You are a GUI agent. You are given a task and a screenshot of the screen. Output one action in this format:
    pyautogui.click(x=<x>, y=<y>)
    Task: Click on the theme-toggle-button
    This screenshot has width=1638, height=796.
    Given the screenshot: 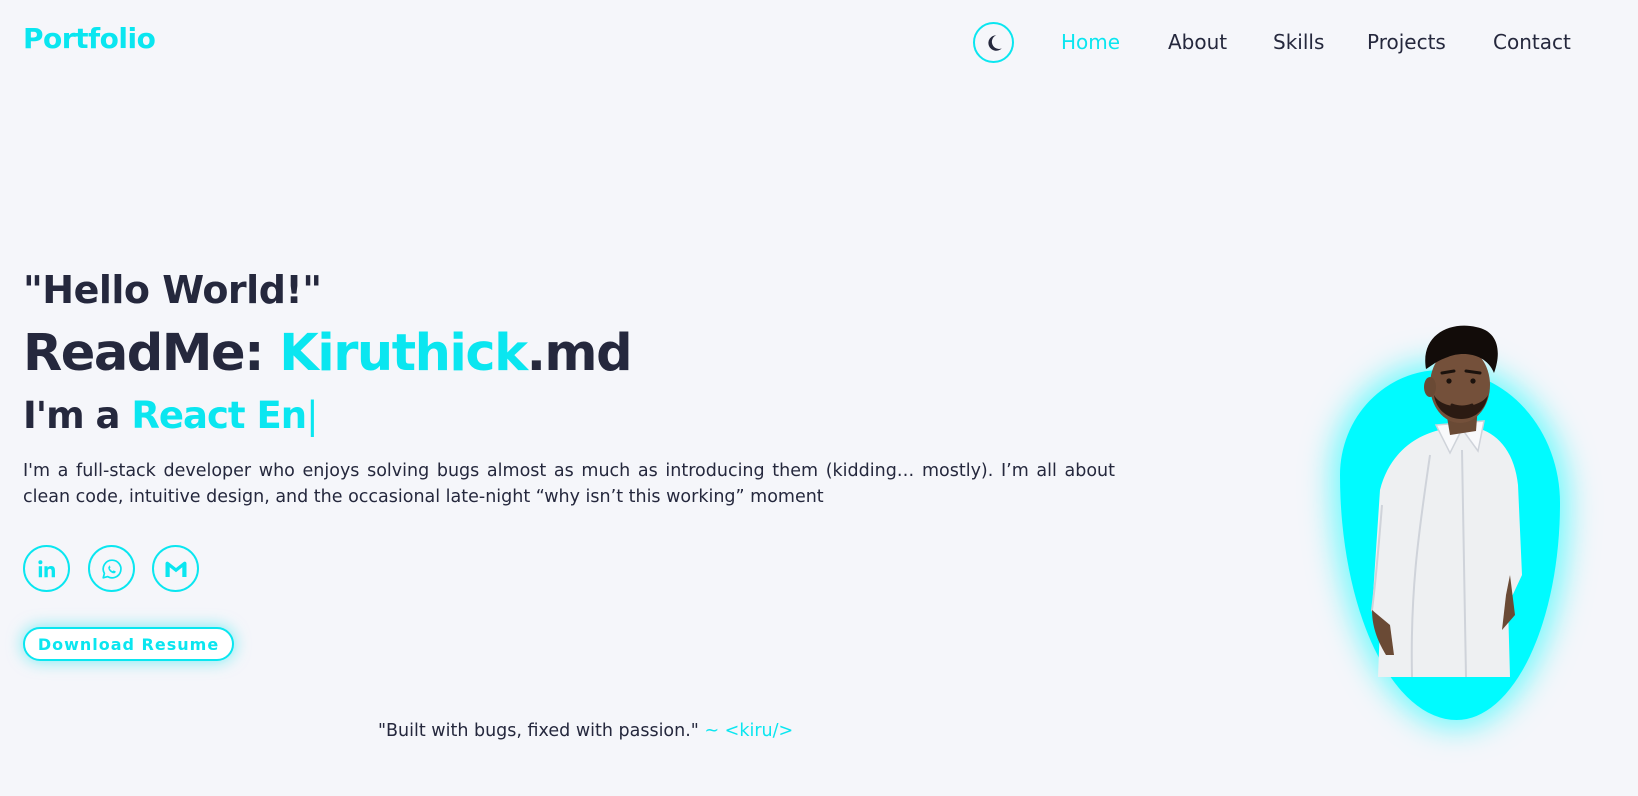 What is the action you would take?
    pyautogui.click(x=993, y=42)
    